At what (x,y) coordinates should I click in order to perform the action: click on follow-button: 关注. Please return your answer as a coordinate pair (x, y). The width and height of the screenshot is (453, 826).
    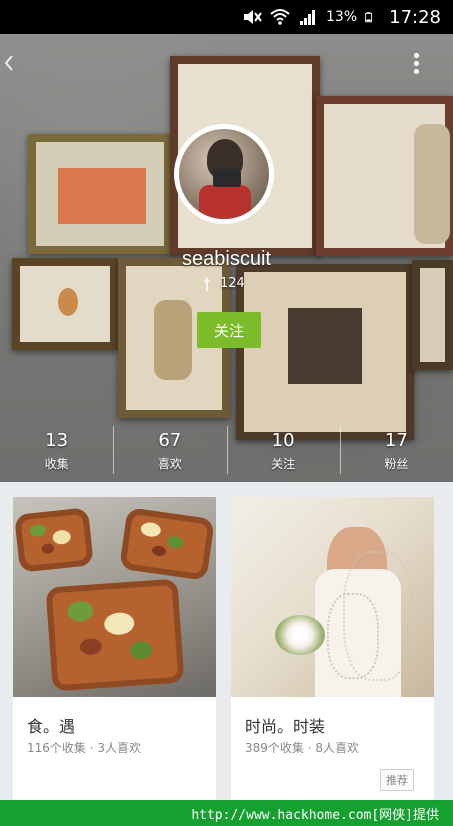
    Looking at the image, I should click on (229, 330).